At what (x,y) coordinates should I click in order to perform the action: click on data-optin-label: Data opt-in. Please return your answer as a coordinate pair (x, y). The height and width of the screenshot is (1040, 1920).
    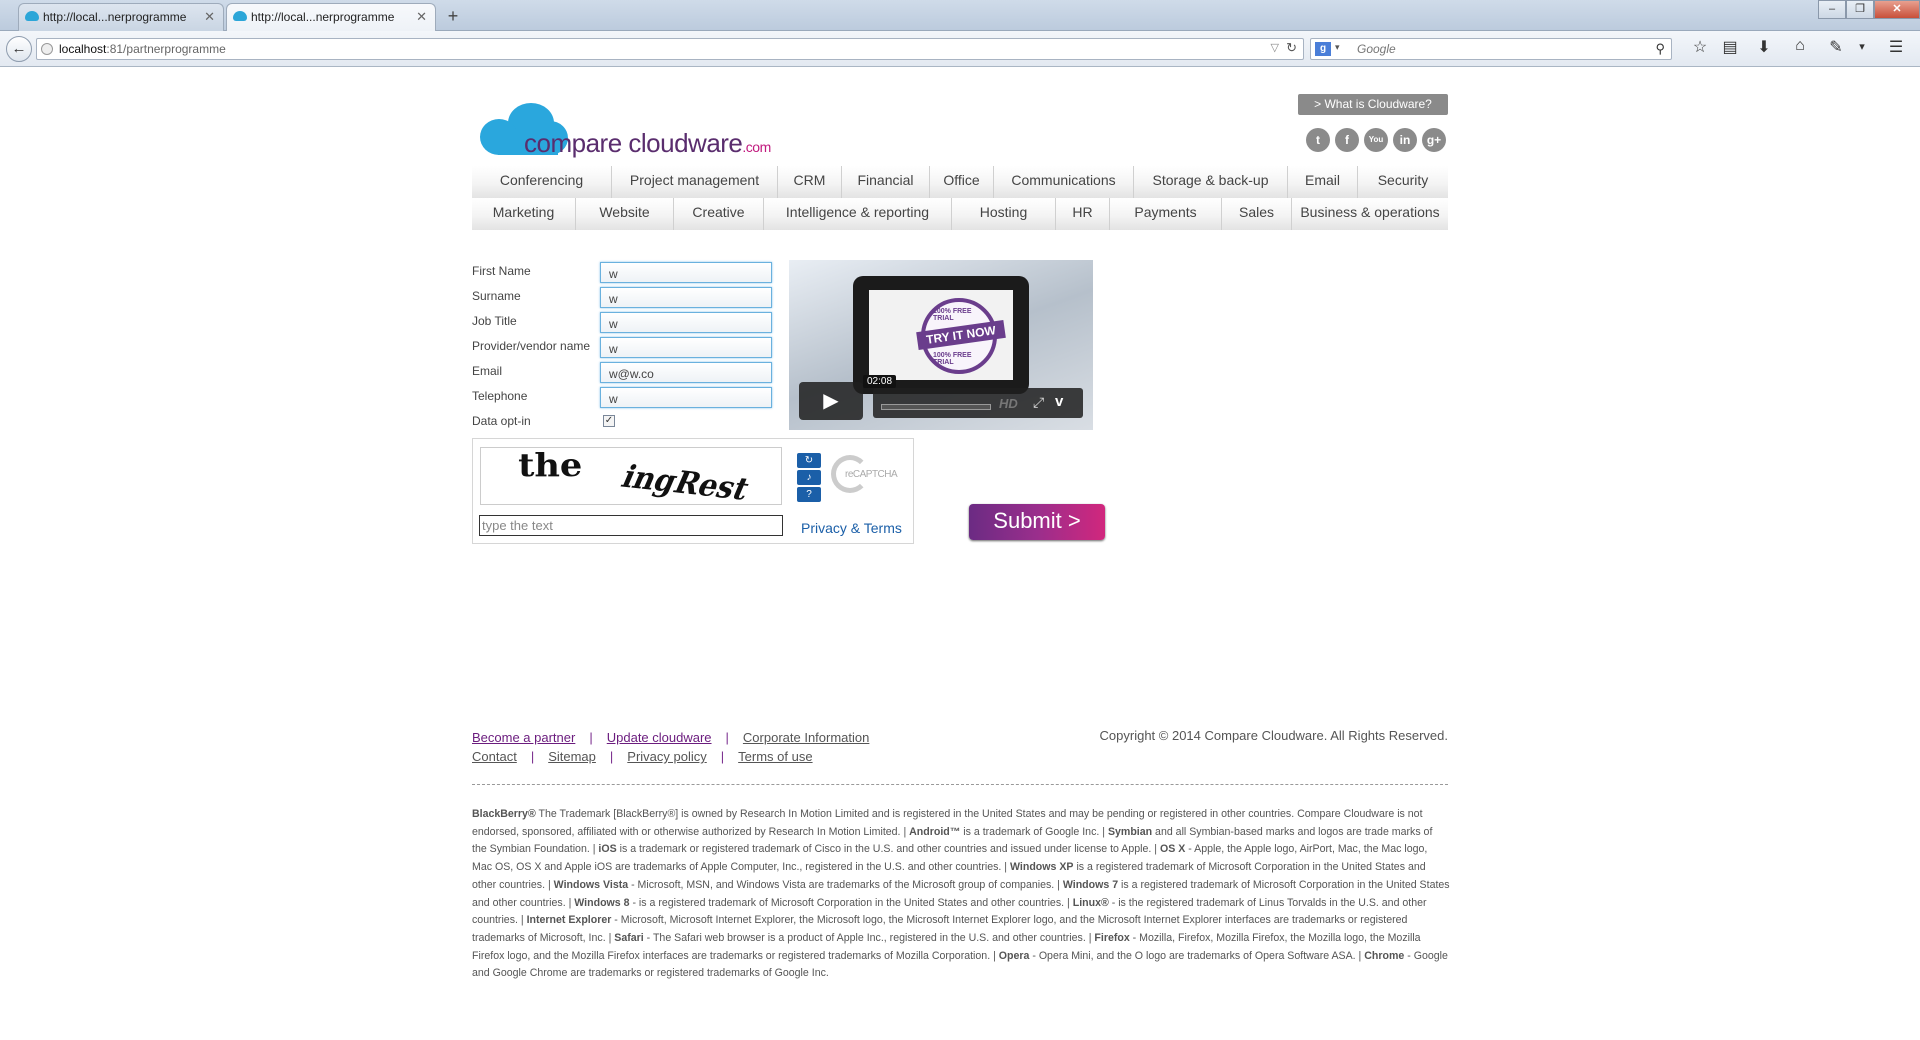
    Looking at the image, I should click on (501, 421).